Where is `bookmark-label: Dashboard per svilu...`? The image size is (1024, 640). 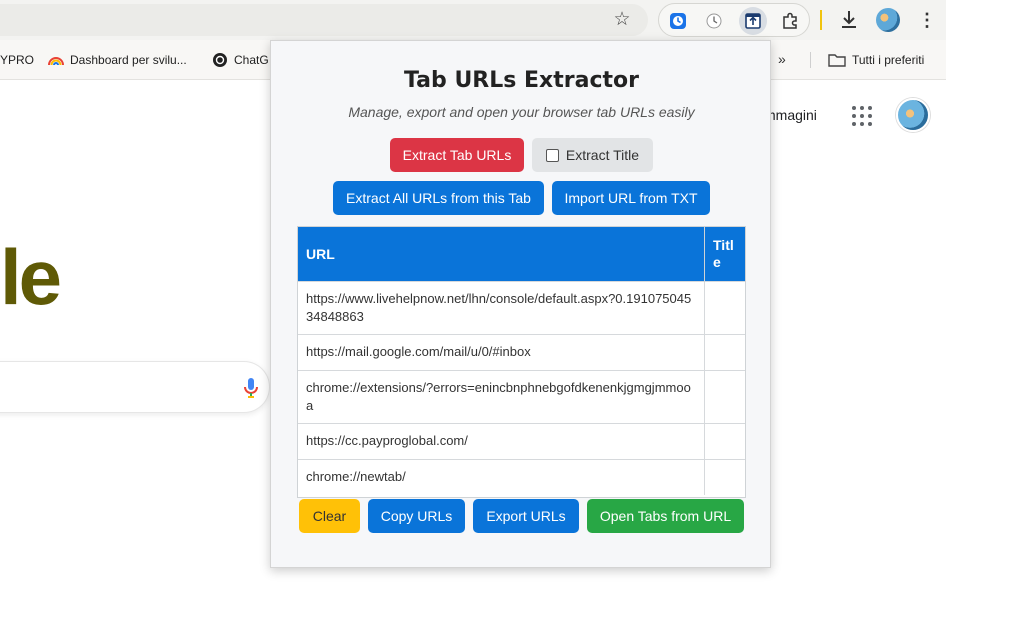 bookmark-label: Dashboard per svilu... is located at coordinates (128, 60).